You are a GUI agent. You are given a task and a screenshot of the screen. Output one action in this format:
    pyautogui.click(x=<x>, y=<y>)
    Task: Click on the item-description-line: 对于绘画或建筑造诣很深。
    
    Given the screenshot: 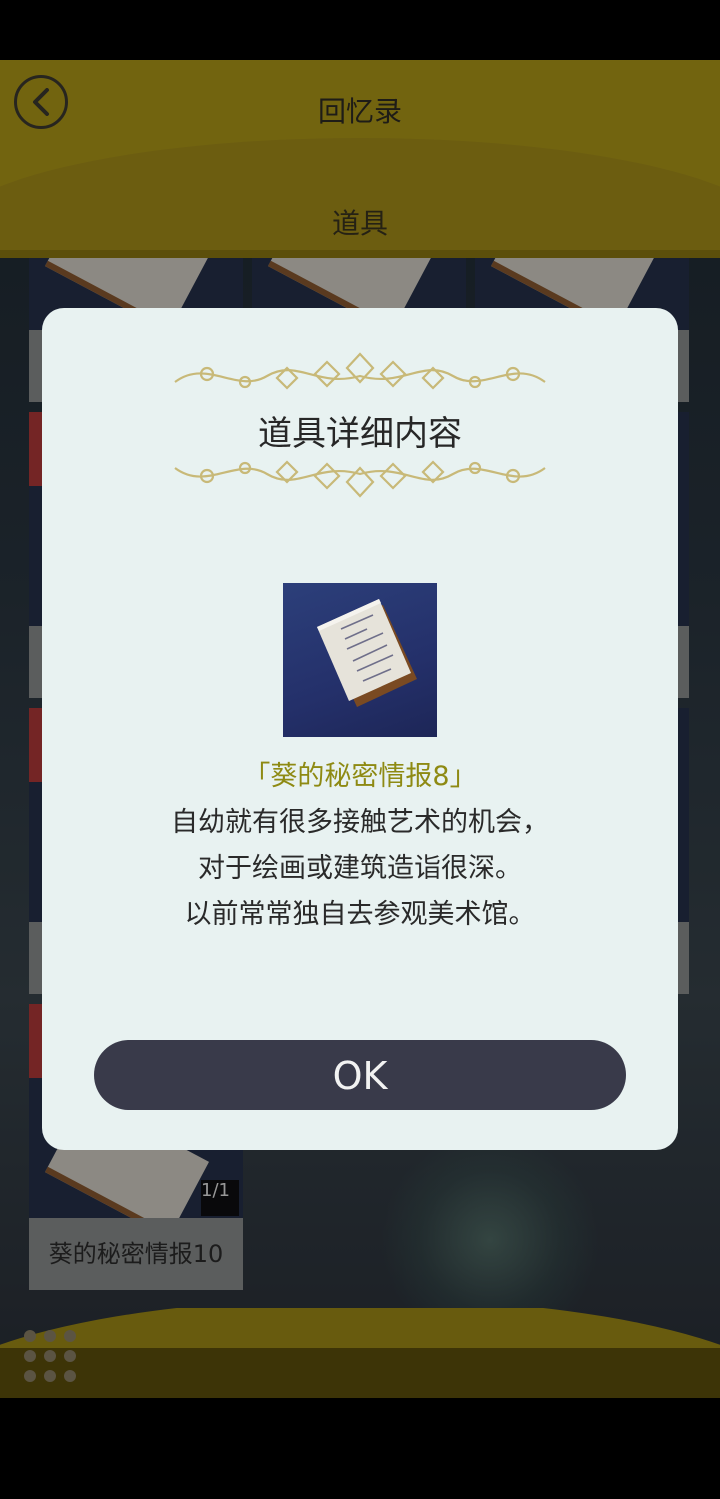 What is the action you would take?
    pyautogui.click(x=360, y=868)
    